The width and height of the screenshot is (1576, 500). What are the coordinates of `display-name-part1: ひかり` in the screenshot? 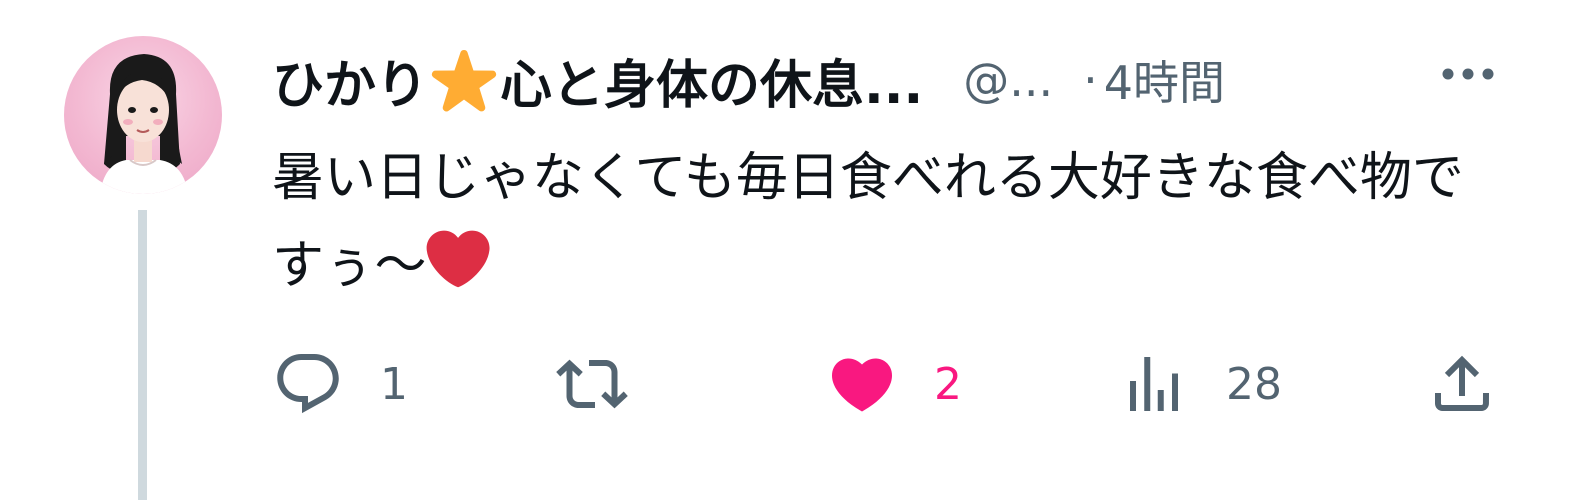 It's located at (350, 85).